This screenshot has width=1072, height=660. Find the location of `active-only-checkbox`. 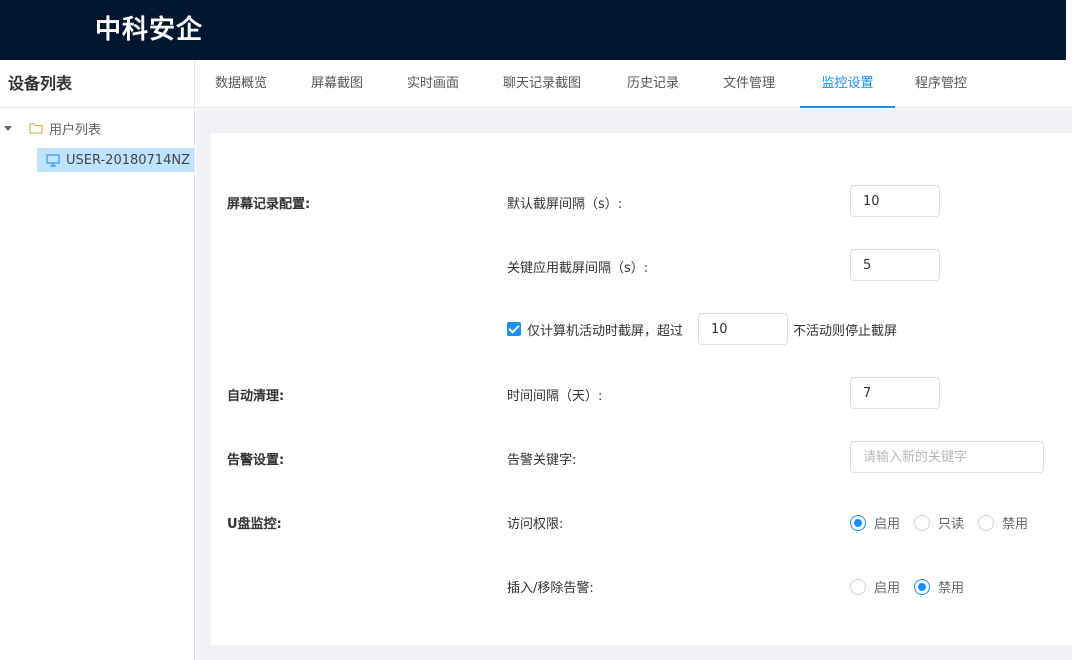

active-only-checkbox is located at coordinates (514, 329).